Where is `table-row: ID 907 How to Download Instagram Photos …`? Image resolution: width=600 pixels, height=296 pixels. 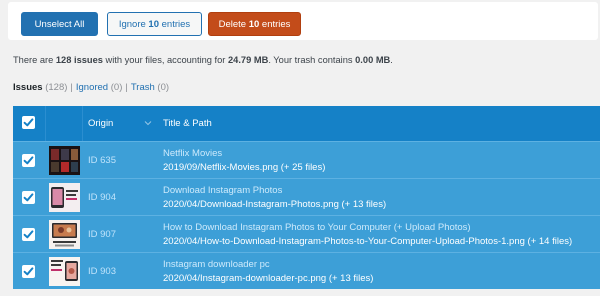
table-row: ID 907 How to Download Instagram Photos … is located at coordinates (306, 233).